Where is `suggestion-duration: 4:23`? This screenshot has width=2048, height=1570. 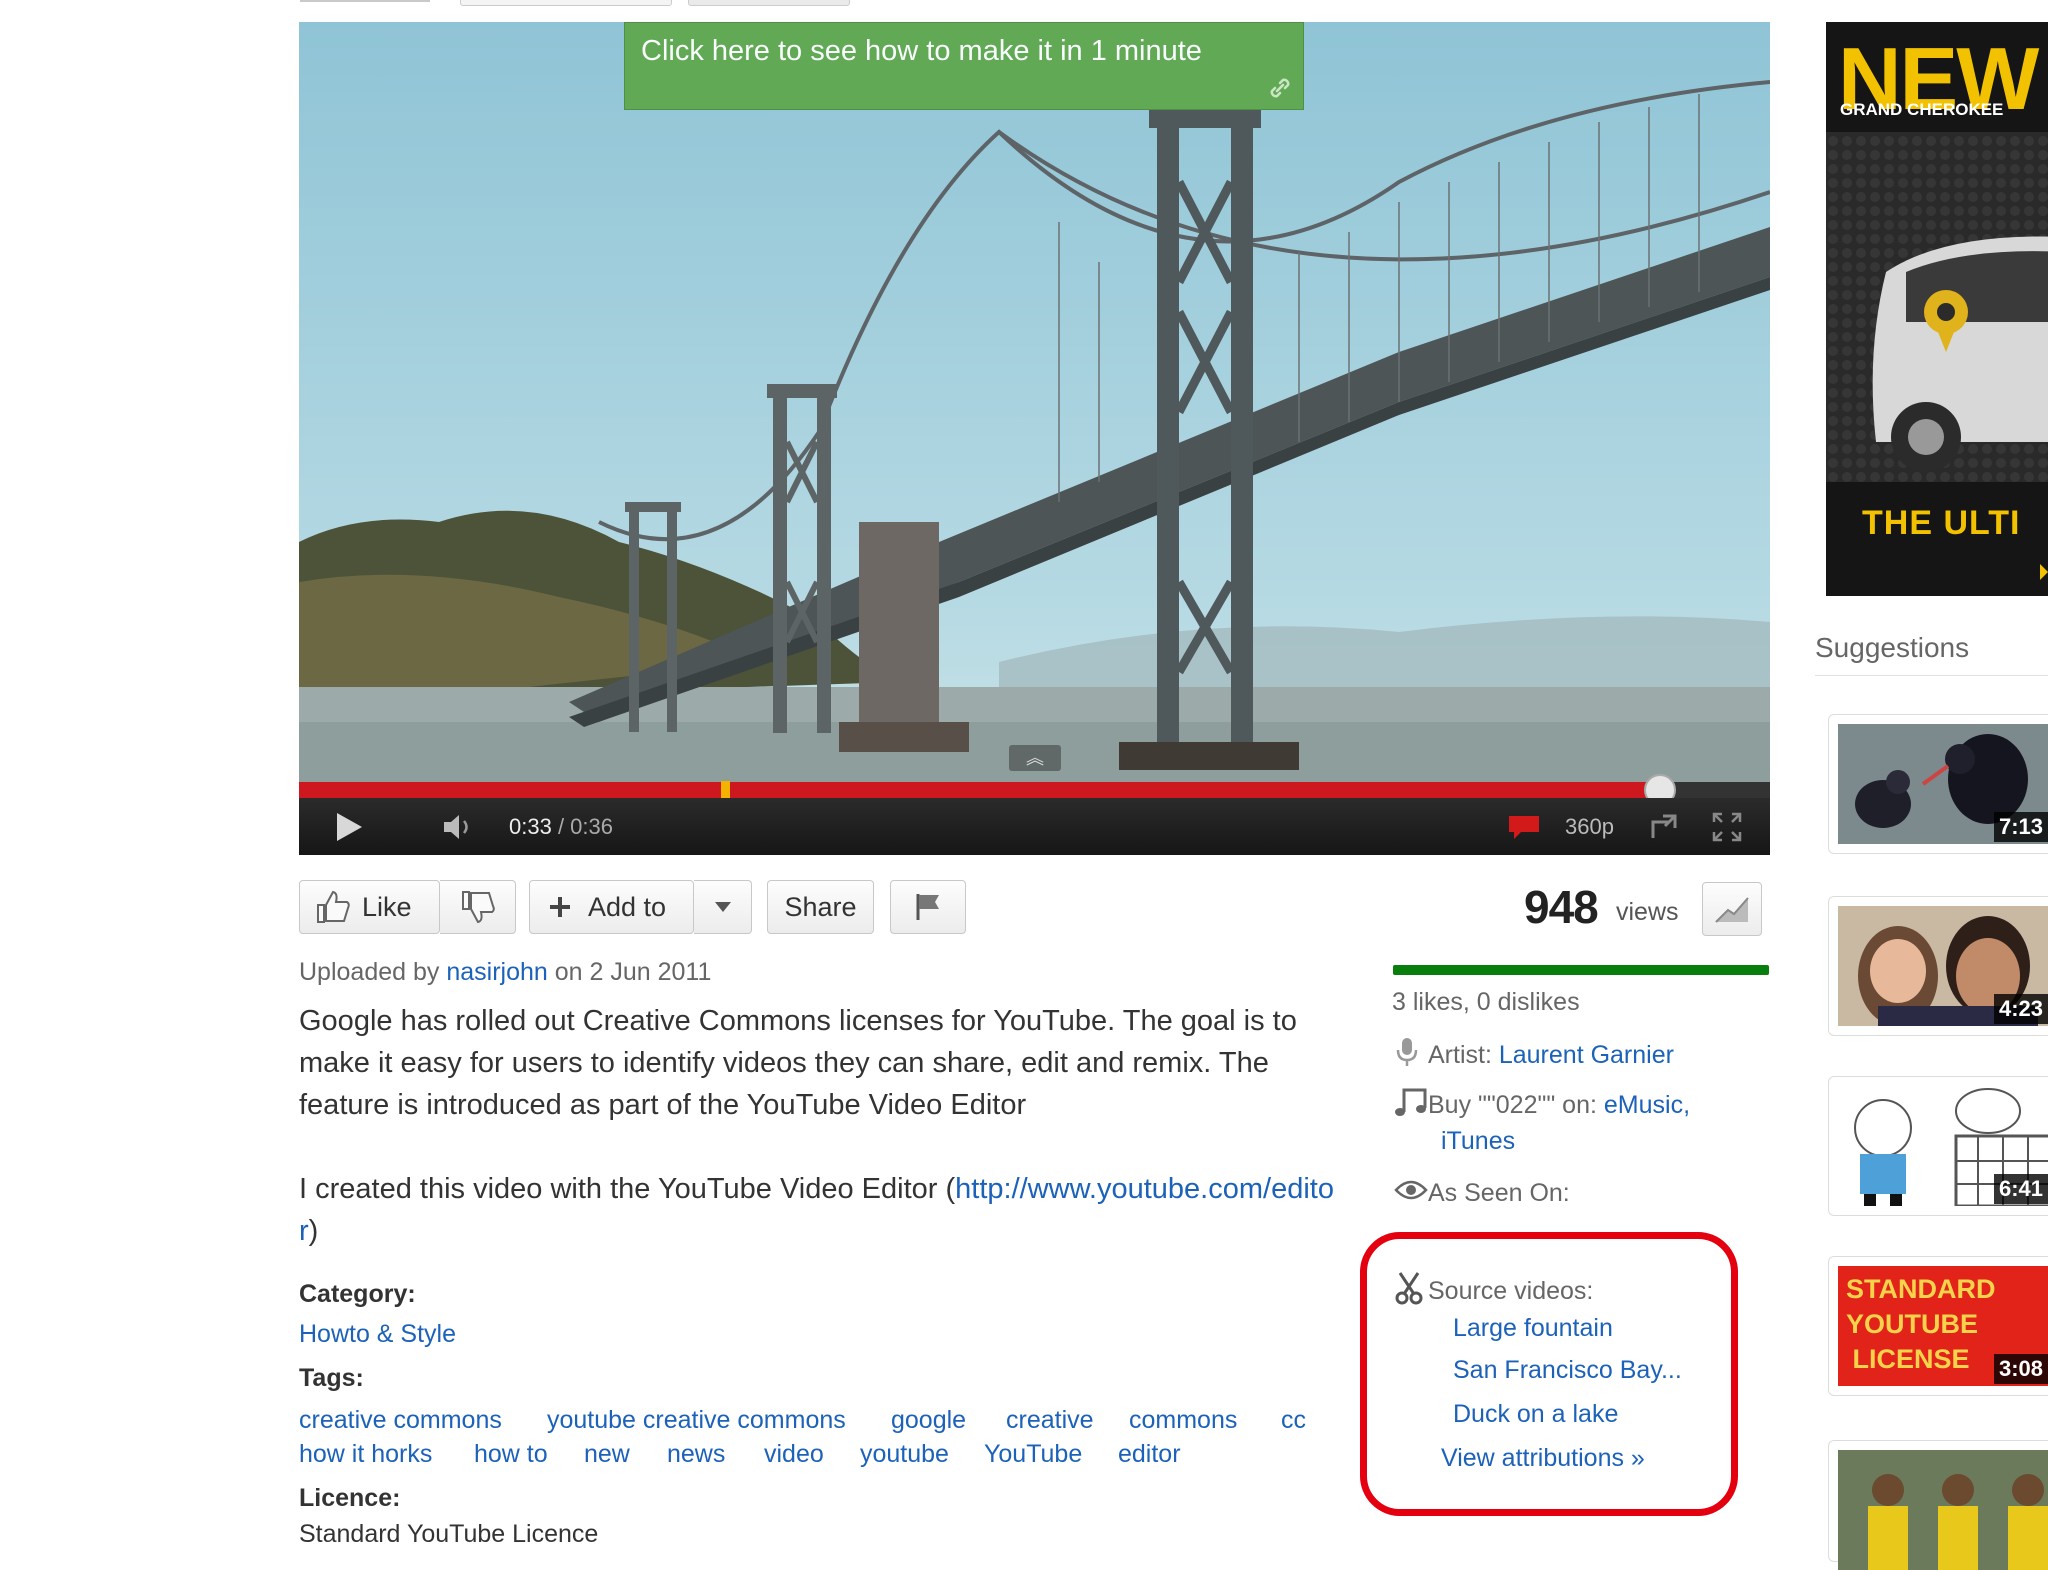 suggestion-duration: 4:23 is located at coordinates (2020, 1009).